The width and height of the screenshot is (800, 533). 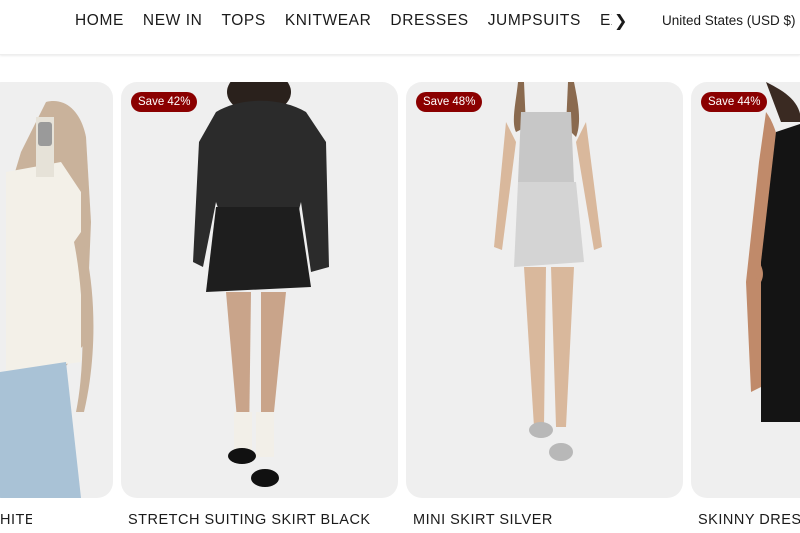 I want to click on product-title: MINI SKIRT SILVER, so click(x=483, y=520).